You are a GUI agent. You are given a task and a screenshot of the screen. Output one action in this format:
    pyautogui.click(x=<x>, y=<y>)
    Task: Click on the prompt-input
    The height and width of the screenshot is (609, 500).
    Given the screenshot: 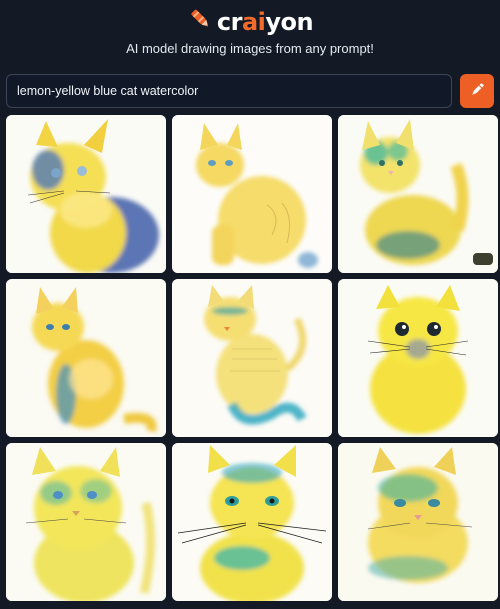 What is the action you would take?
    pyautogui.click(x=229, y=91)
    